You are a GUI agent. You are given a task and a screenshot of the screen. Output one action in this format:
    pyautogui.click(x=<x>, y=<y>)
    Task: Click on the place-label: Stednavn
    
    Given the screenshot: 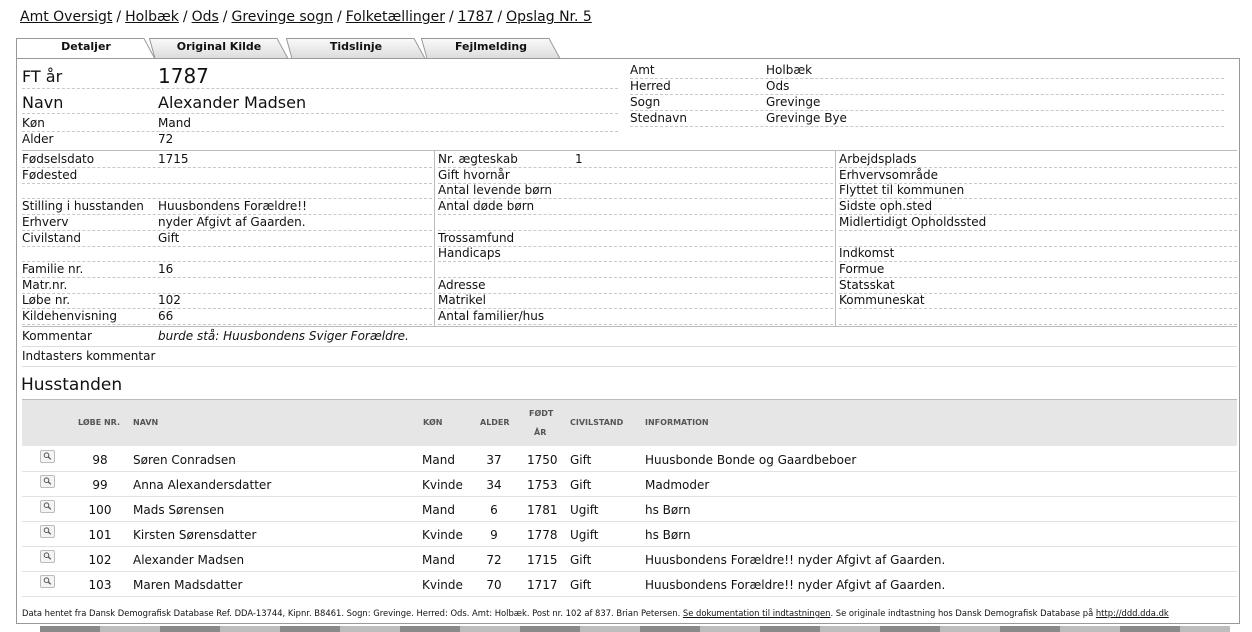 What is the action you would take?
    pyautogui.click(x=658, y=118)
    